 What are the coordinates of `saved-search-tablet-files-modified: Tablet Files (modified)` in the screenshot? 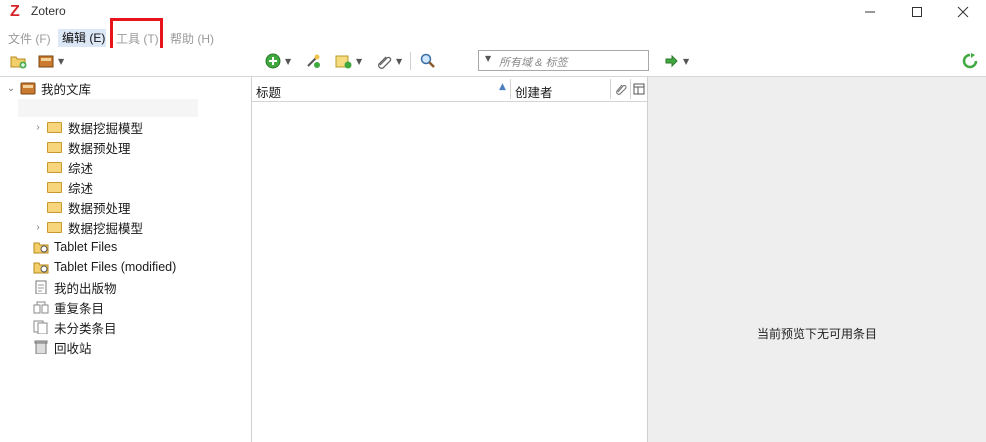 It's located at (104, 267).